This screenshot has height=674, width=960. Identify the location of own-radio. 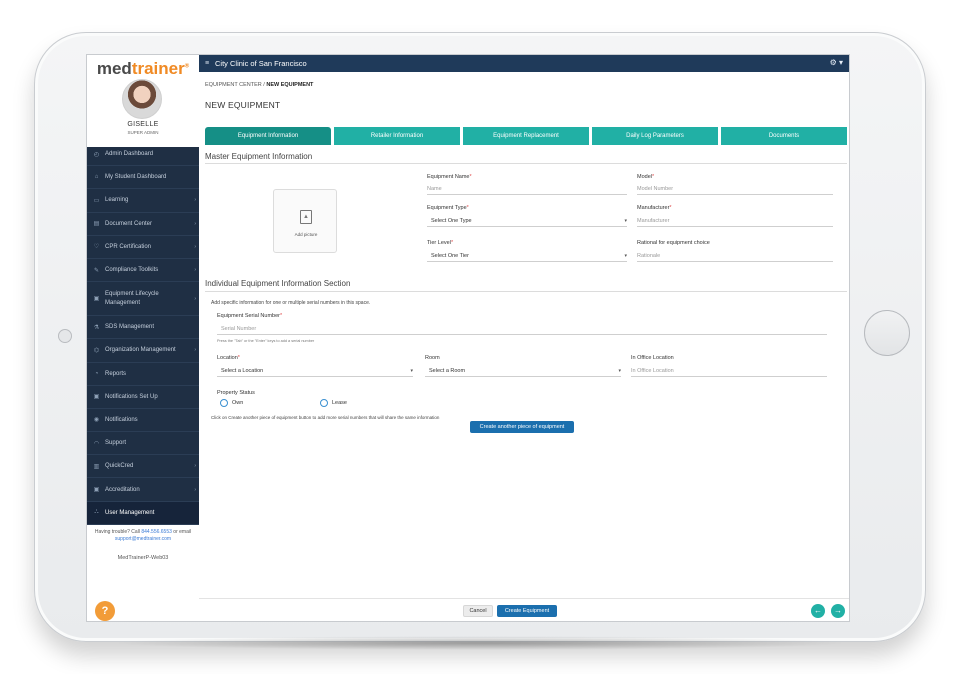
(224, 403).